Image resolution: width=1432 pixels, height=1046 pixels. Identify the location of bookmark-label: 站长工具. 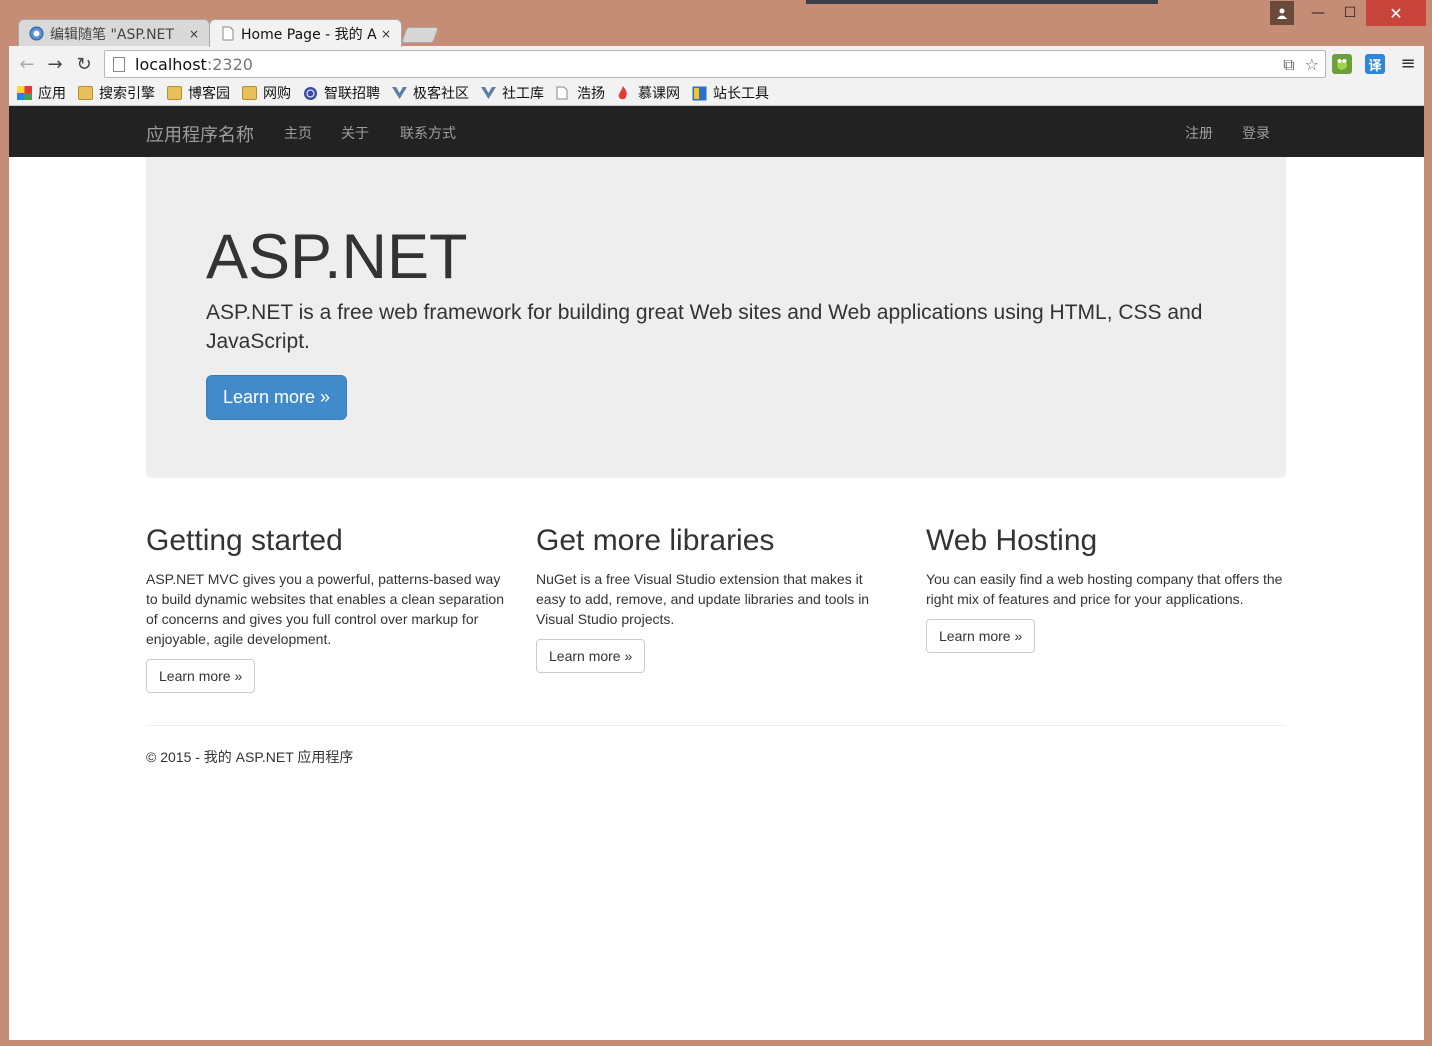
(741, 94).